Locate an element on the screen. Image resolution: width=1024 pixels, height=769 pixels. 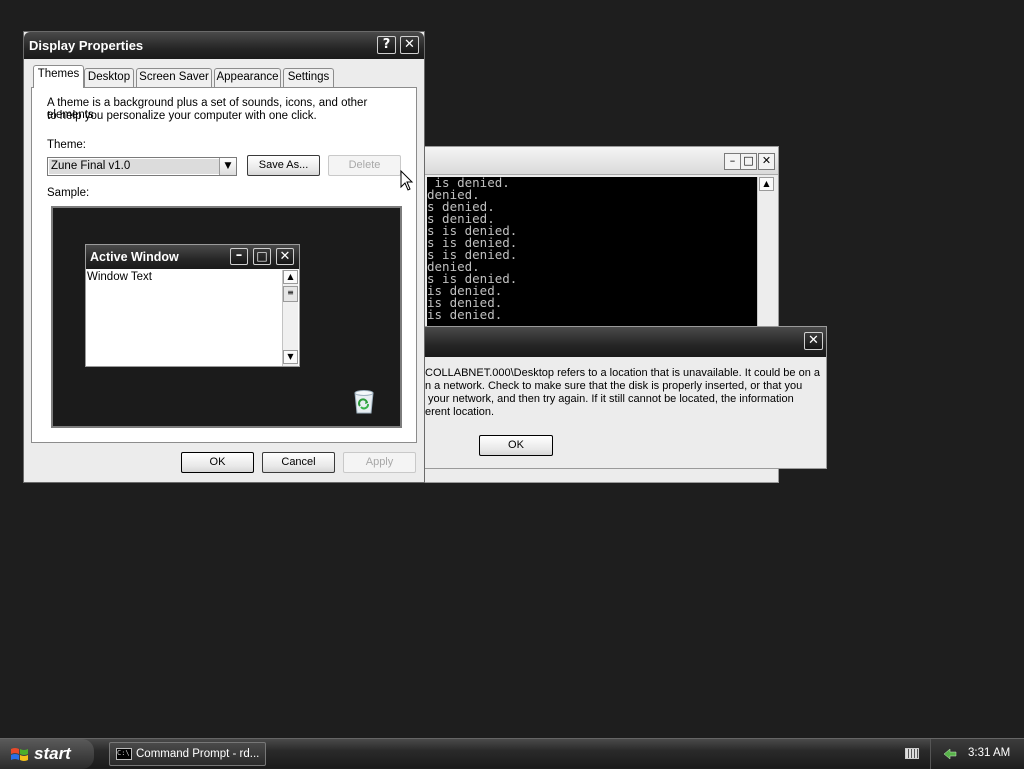
scroll-down-icon: ▼ is located at coordinates (290, 357).